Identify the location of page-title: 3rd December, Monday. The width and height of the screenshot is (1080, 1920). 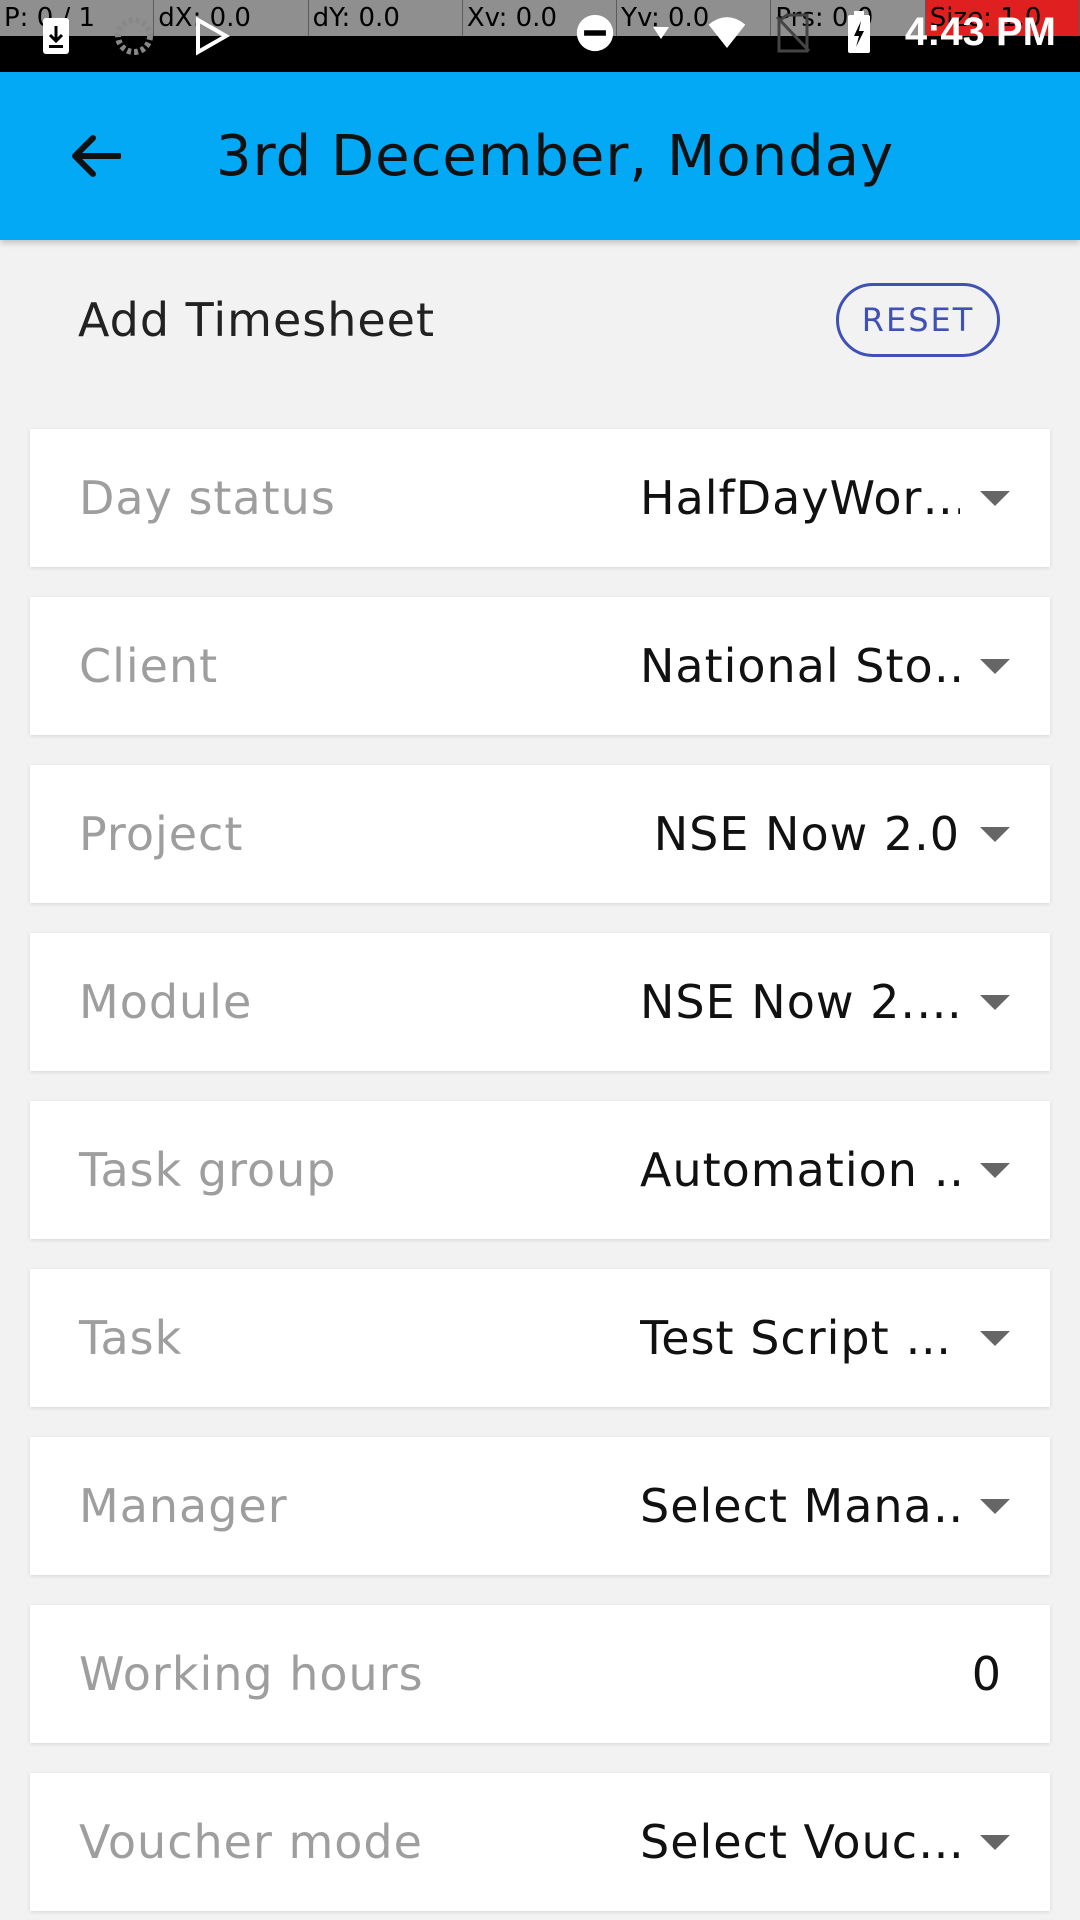
(555, 156).